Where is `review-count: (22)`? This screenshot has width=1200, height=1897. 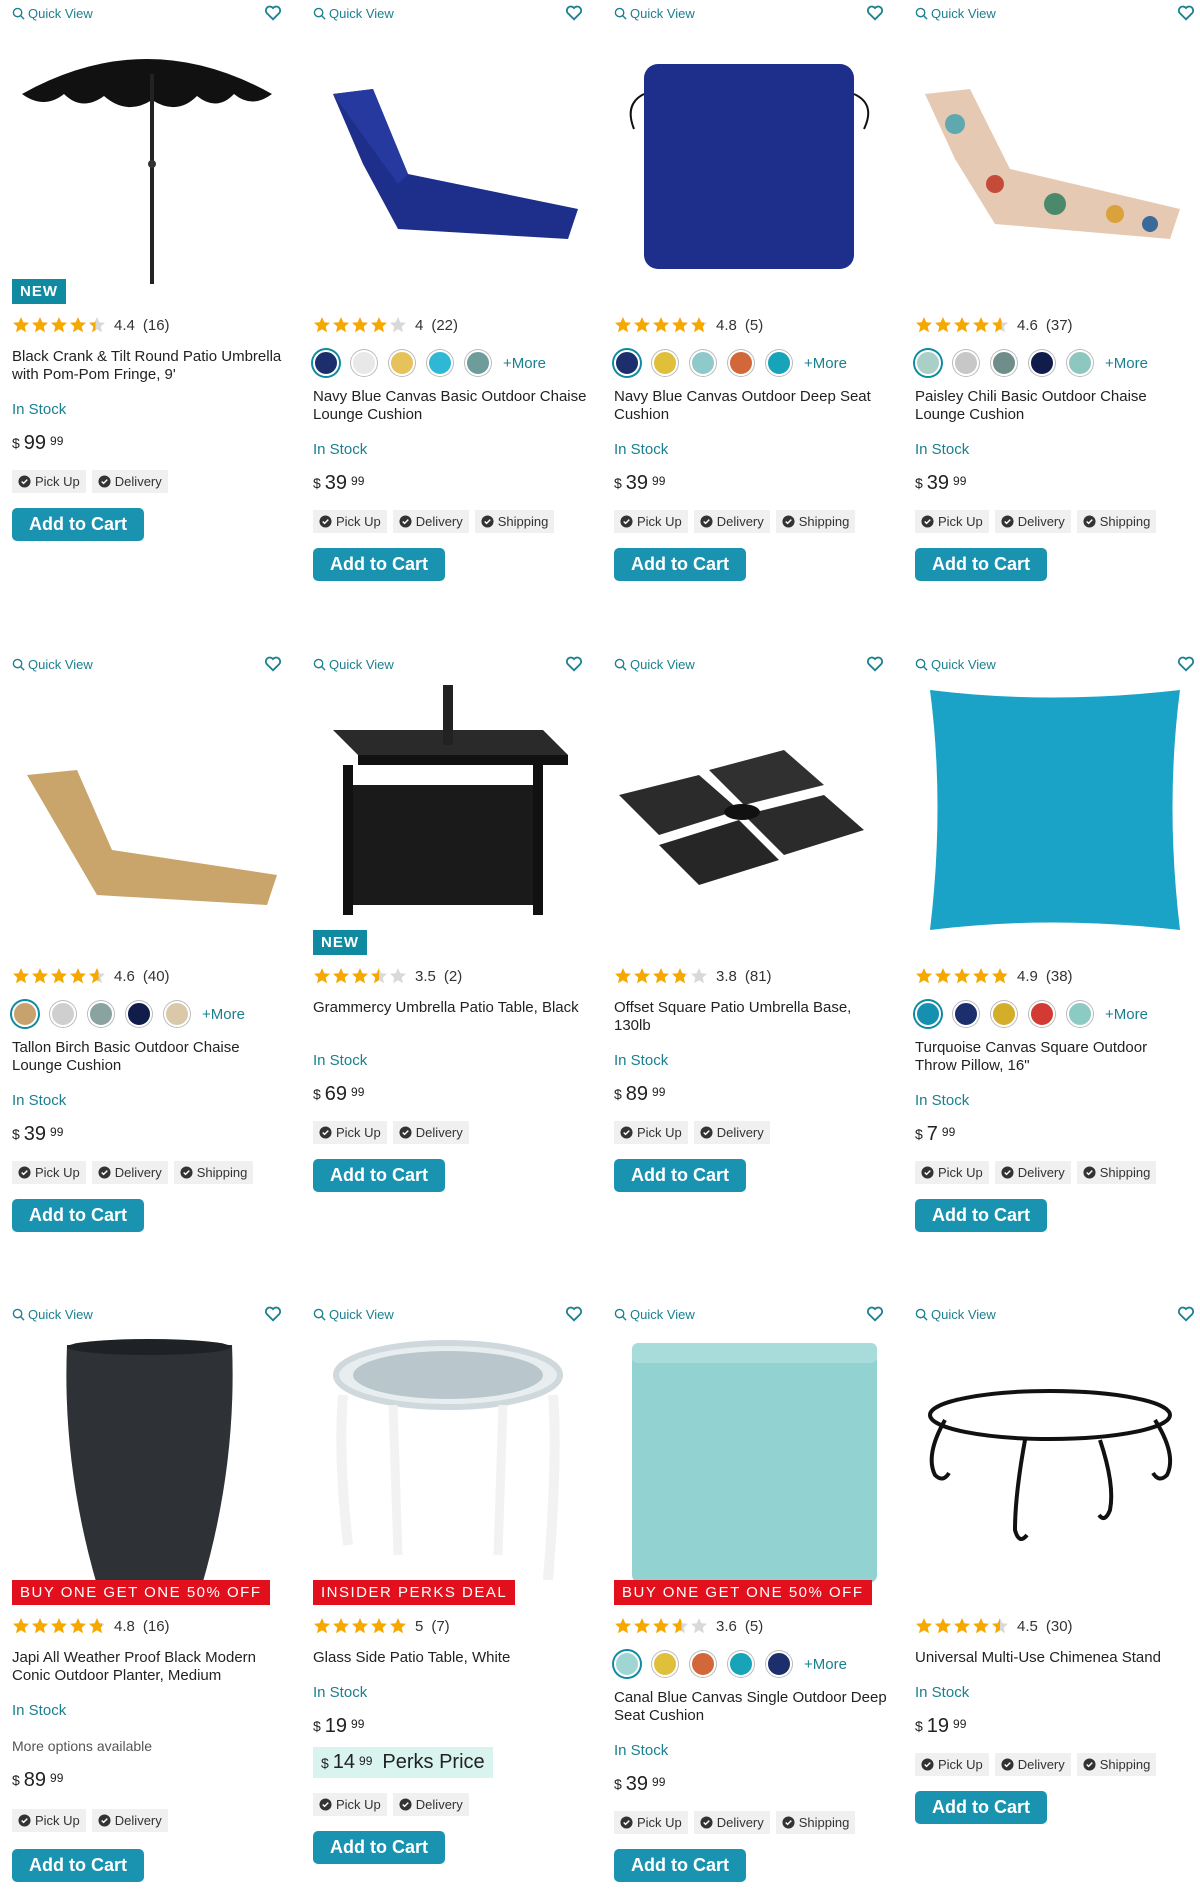 review-count: (22) is located at coordinates (444, 325).